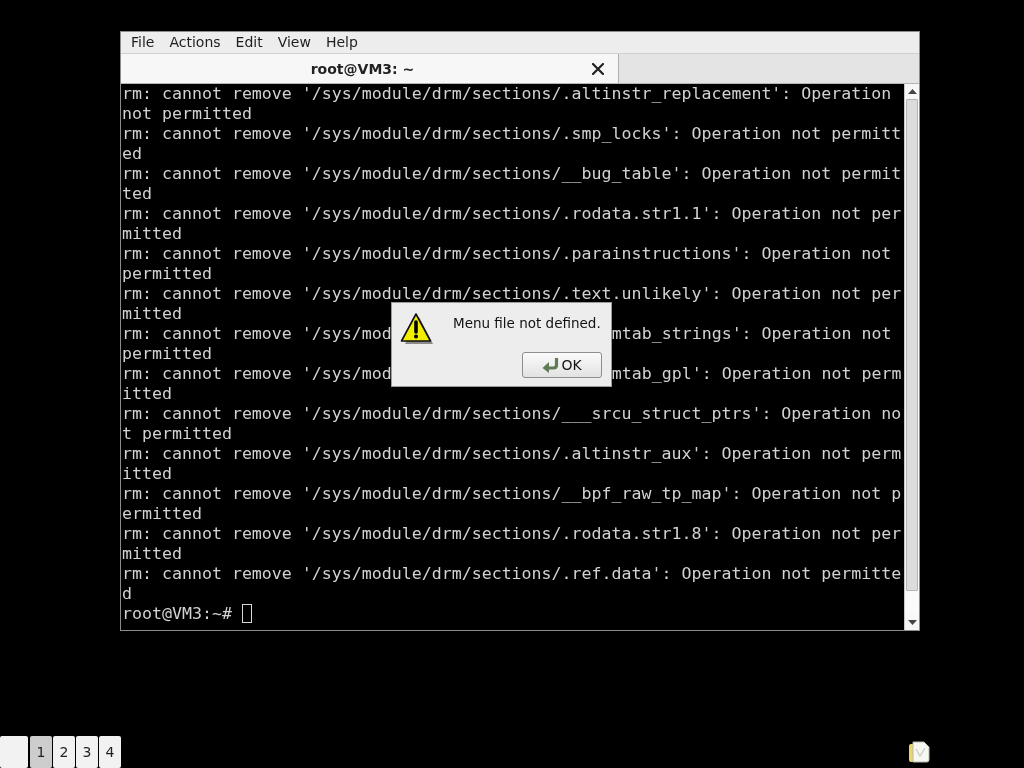 Image resolution: width=1024 pixels, height=768 pixels. What do you see at coordinates (294, 42) in the screenshot?
I see `menu-item: View` at bounding box center [294, 42].